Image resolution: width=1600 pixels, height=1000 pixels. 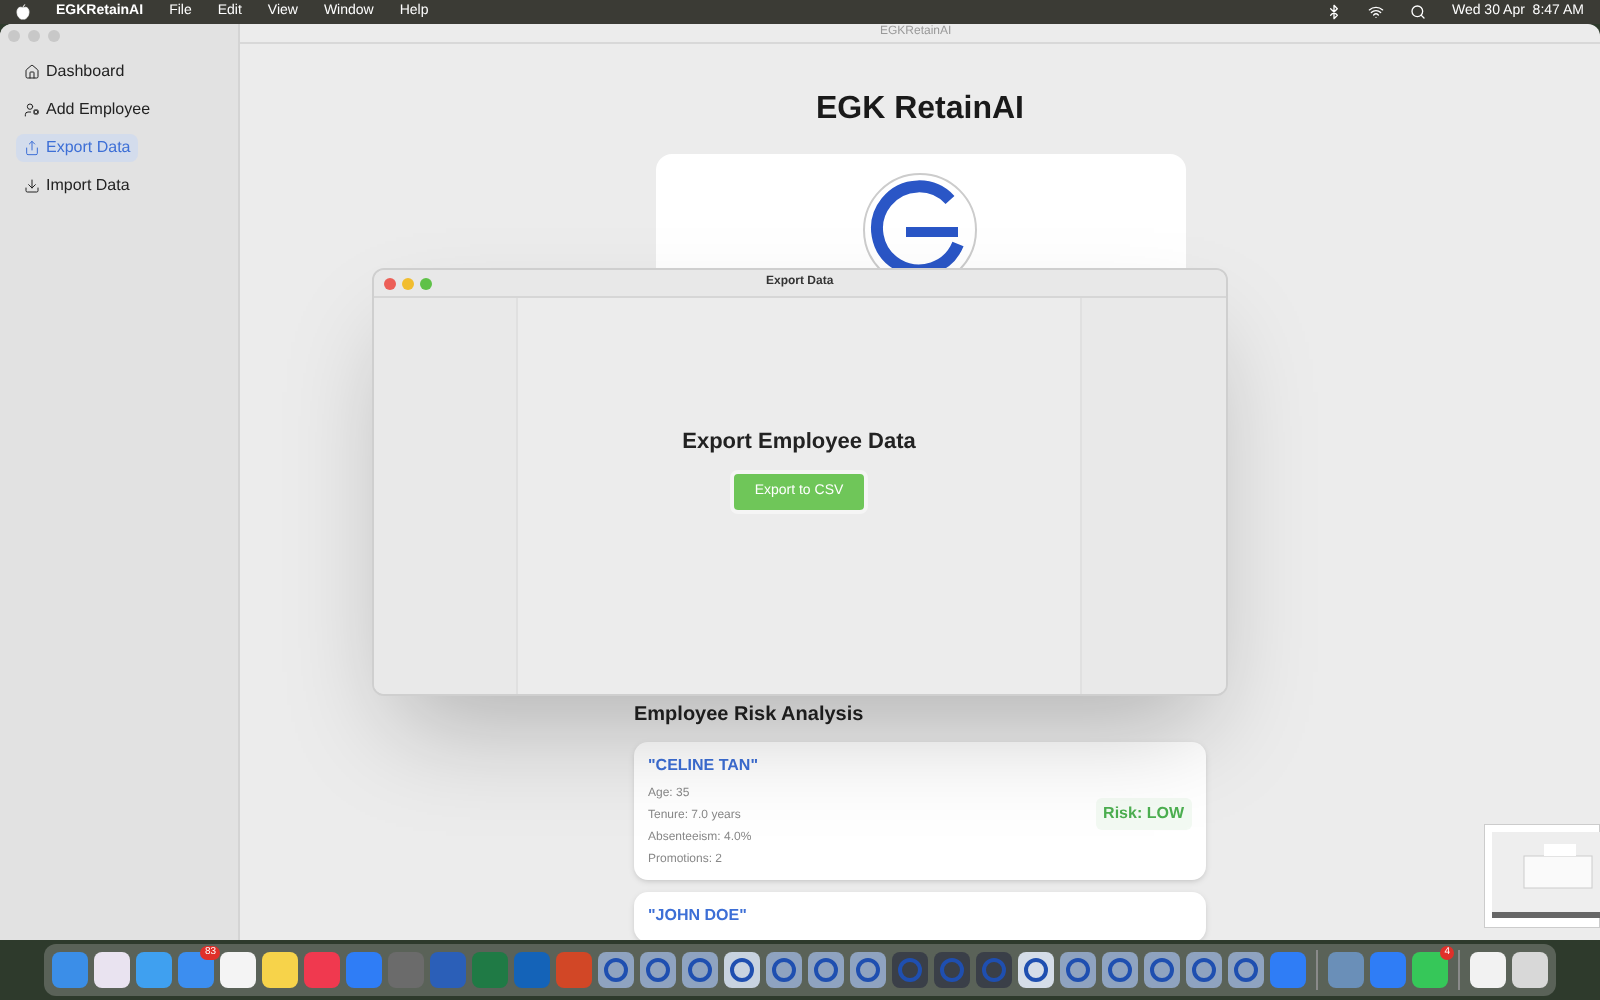 What do you see at coordinates (32, 110) in the screenshot?
I see `person-icon` at bounding box center [32, 110].